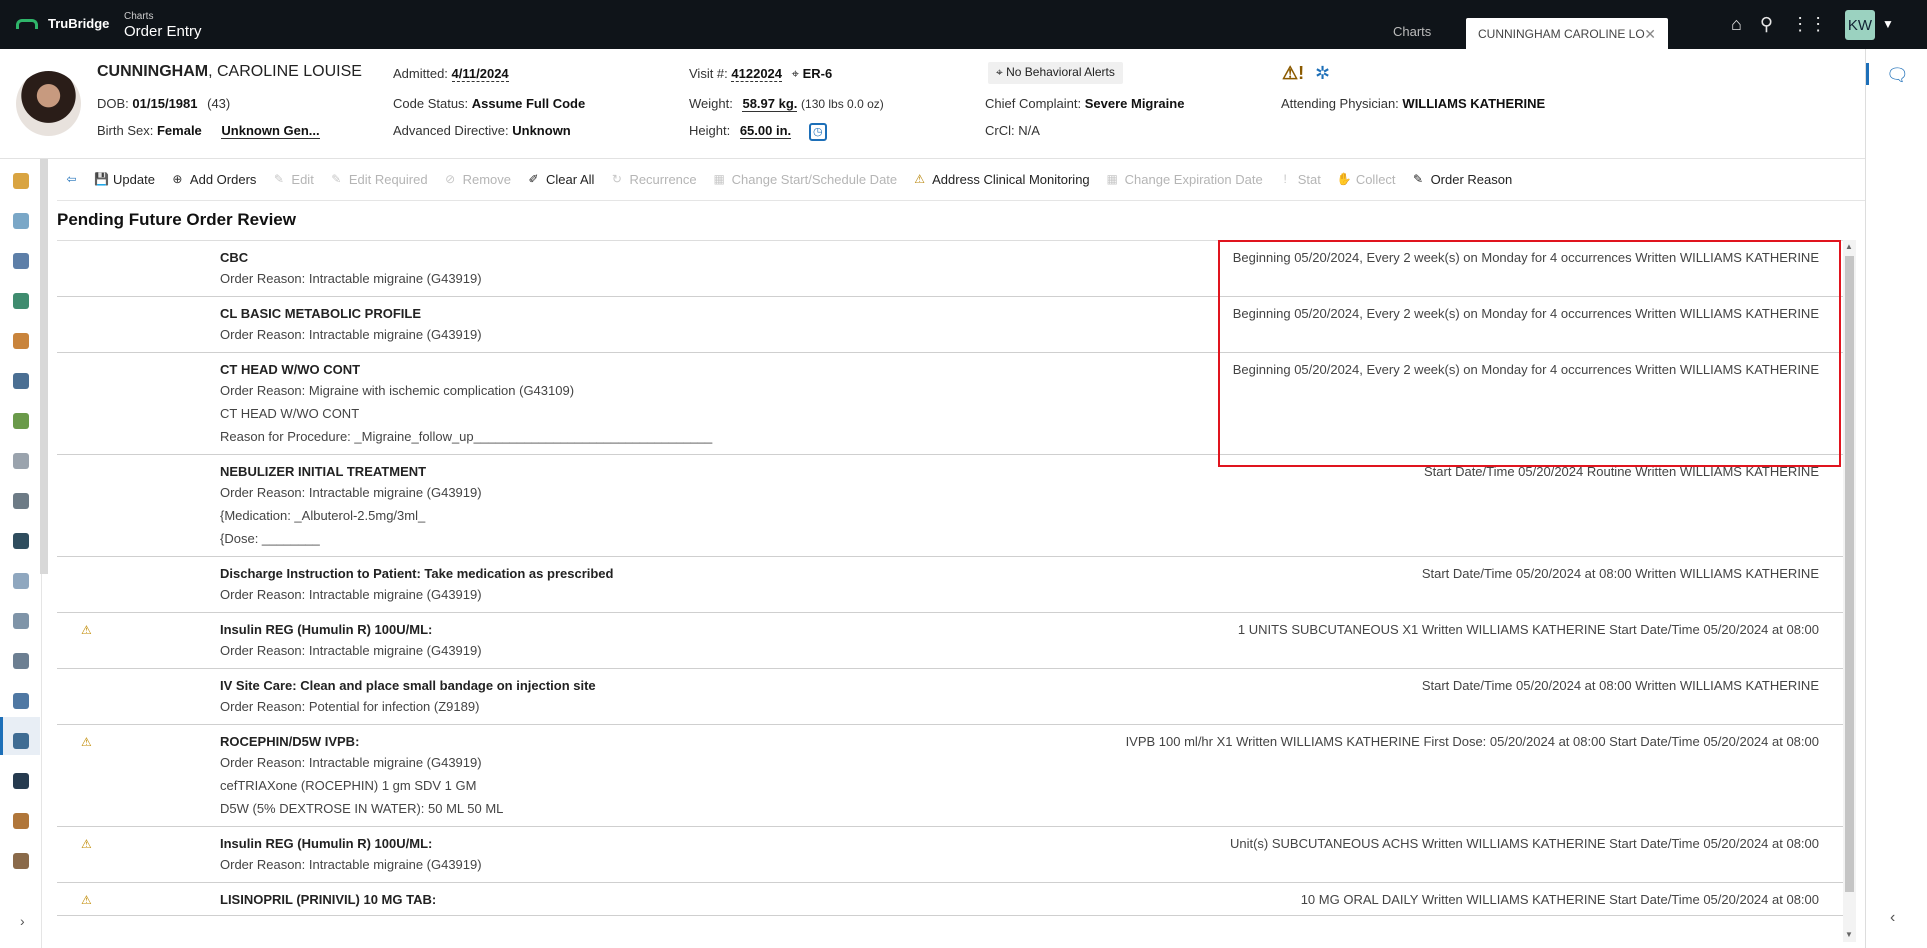 The image size is (1927, 948). I want to click on apps-grid-icon: ⋮⋮, so click(1809, 24).